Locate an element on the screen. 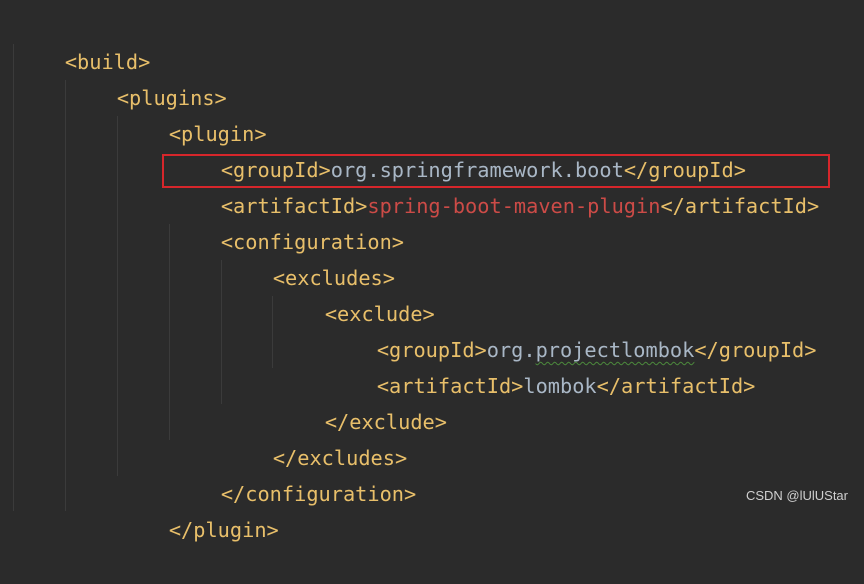 The width and height of the screenshot is (864, 584). code-line-configuration-close: </configuration> is located at coordinates (294, 473).